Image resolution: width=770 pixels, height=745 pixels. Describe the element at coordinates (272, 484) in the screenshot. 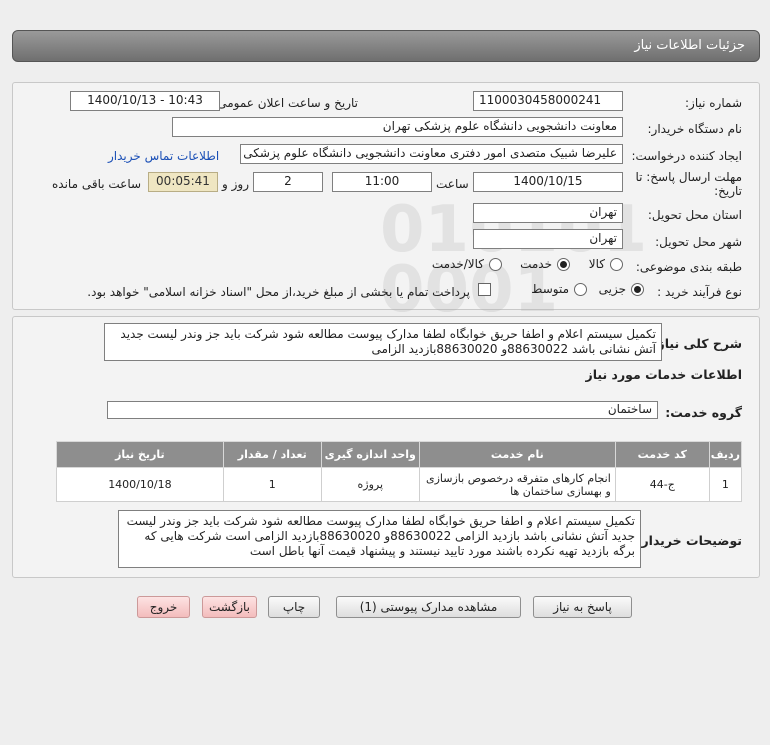

I see `cell-qty: 1` at that location.